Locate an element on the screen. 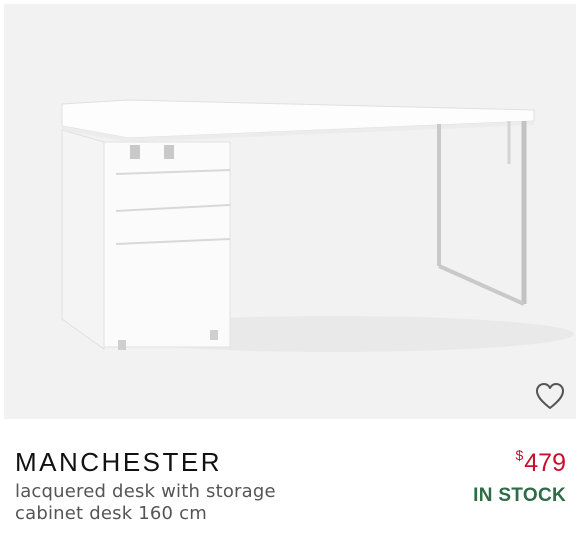 The width and height of the screenshot is (580, 555). wishlist-button is located at coordinates (550, 396).